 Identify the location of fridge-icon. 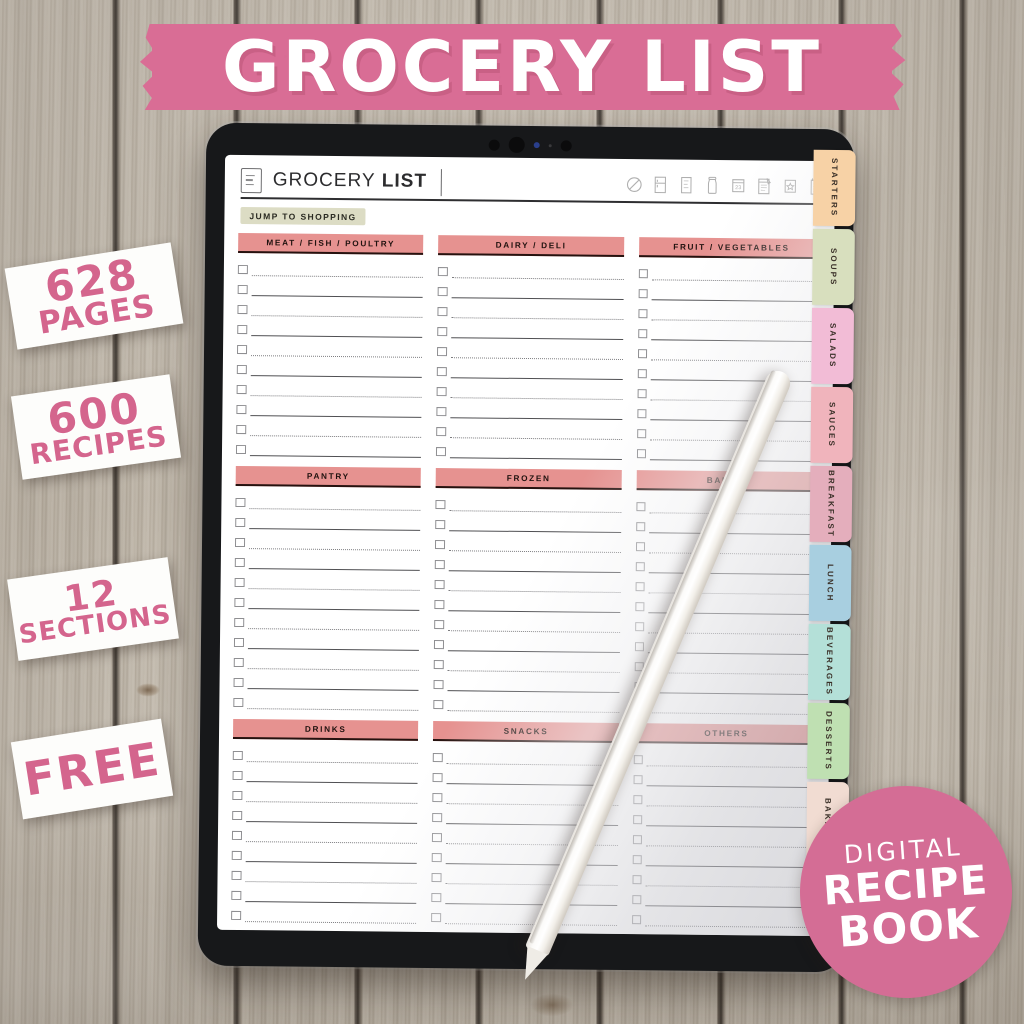
(660, 184).